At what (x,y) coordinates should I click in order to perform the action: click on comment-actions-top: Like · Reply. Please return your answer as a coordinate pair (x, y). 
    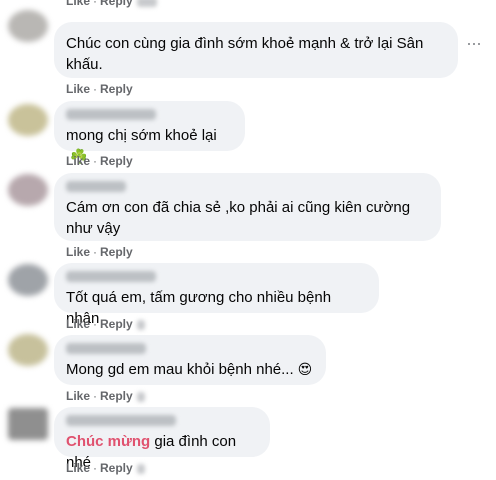
    Looking at the image, I should click on (111, 4).